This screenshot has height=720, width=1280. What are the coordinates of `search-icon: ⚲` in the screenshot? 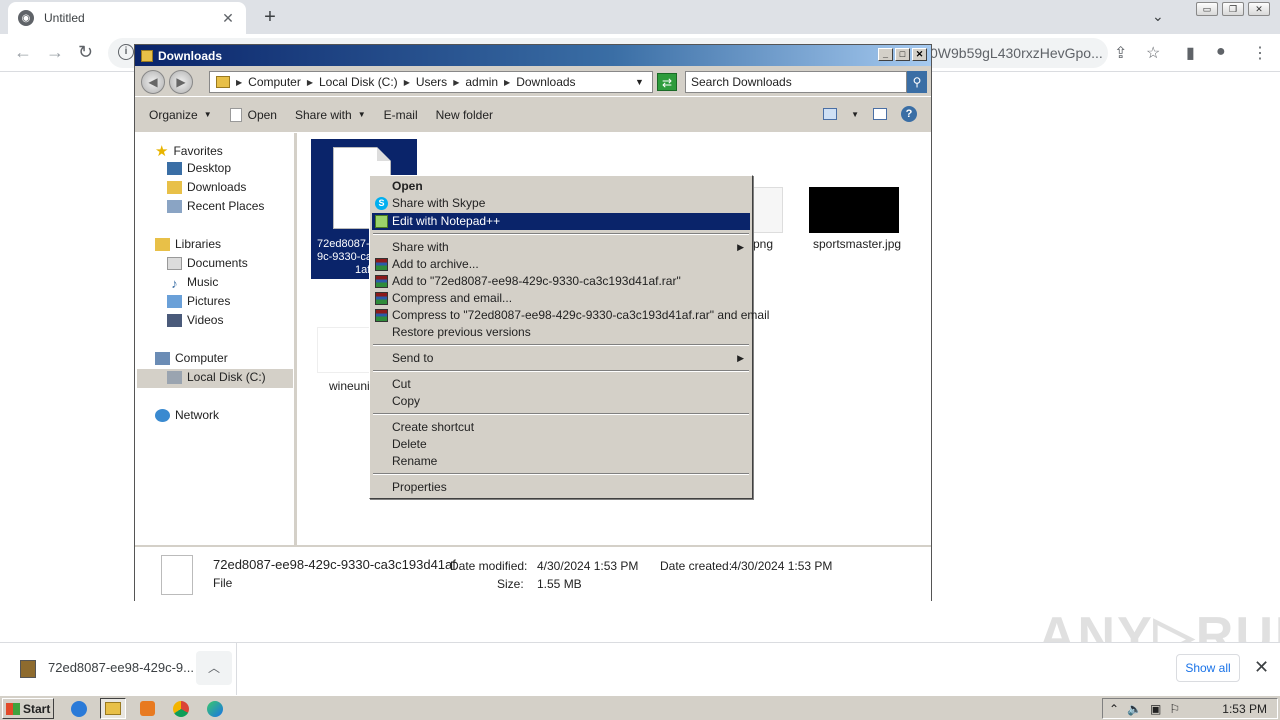 It's located at (917, 82).